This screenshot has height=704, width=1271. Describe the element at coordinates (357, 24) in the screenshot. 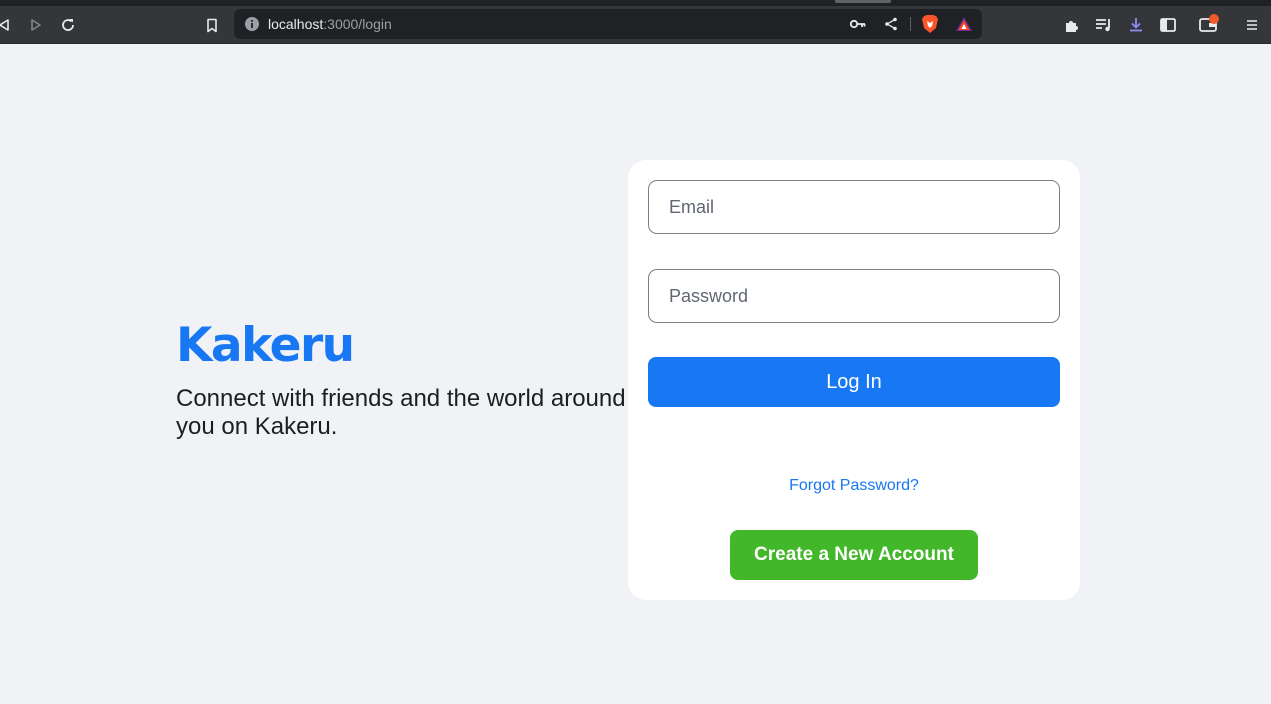

I see `url-path: :3000/login` at that location.